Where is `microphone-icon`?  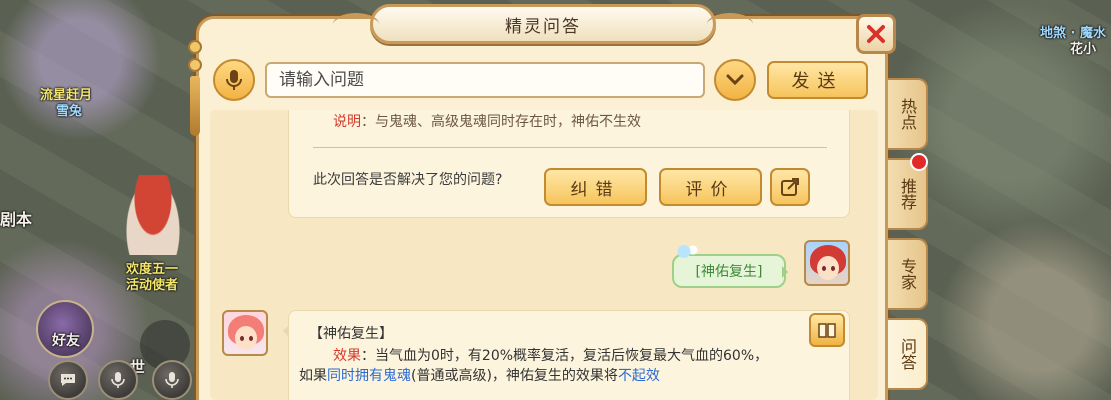
microphone-icon is located at coordinates (234, 80).